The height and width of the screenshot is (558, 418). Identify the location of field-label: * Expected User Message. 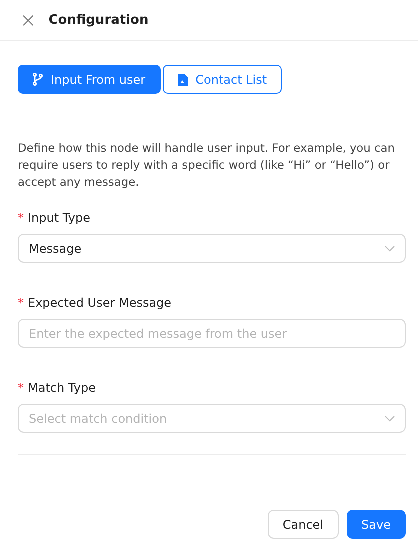
(95, 303).